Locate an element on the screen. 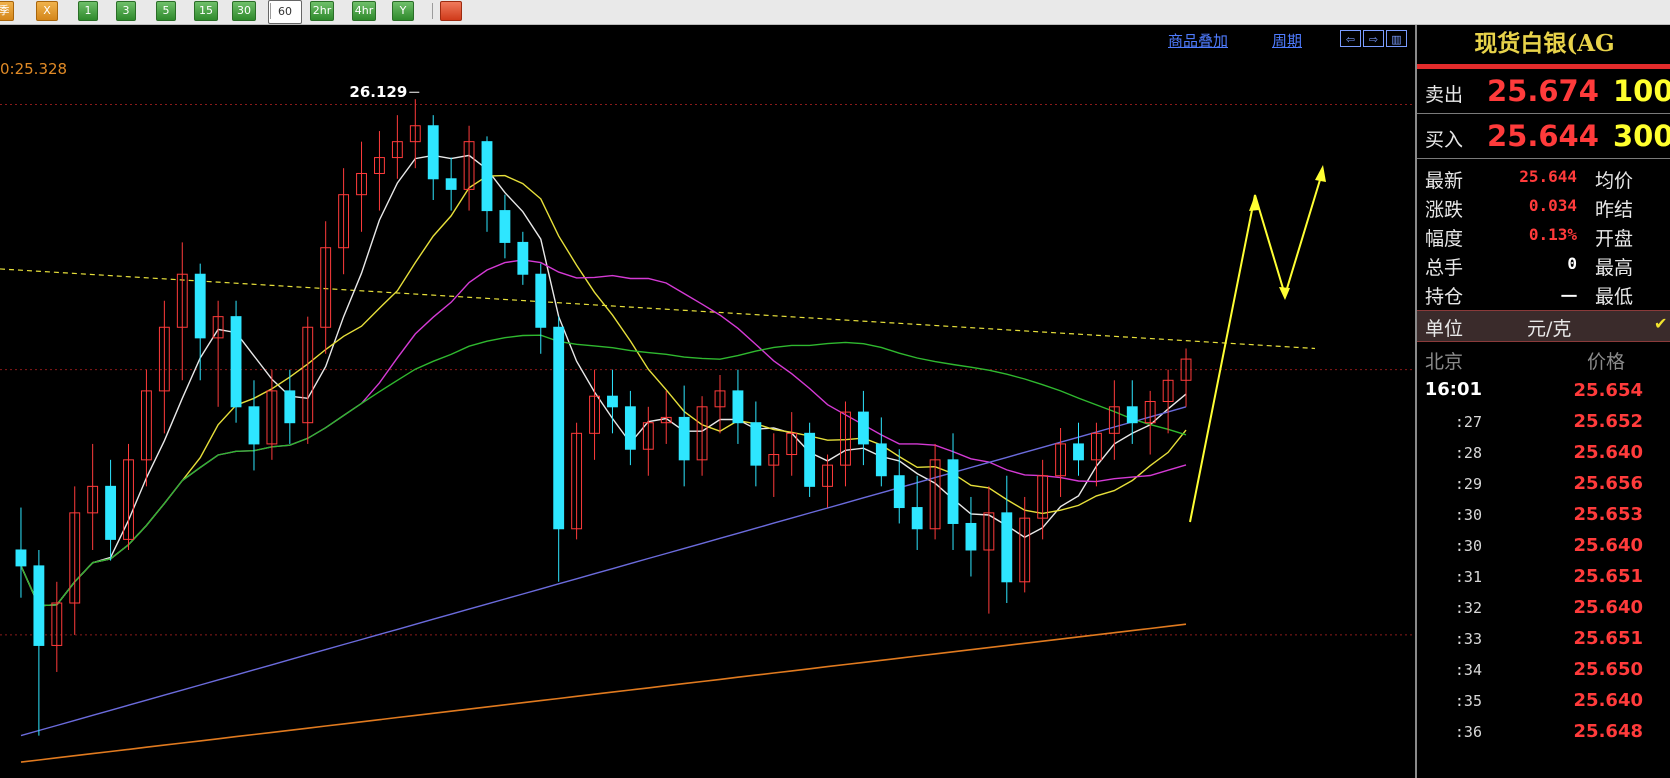 Image resolution: width=1670 pixels, height=778 pixels. buy-label: 买入 is located at coordinates (1444, 140).